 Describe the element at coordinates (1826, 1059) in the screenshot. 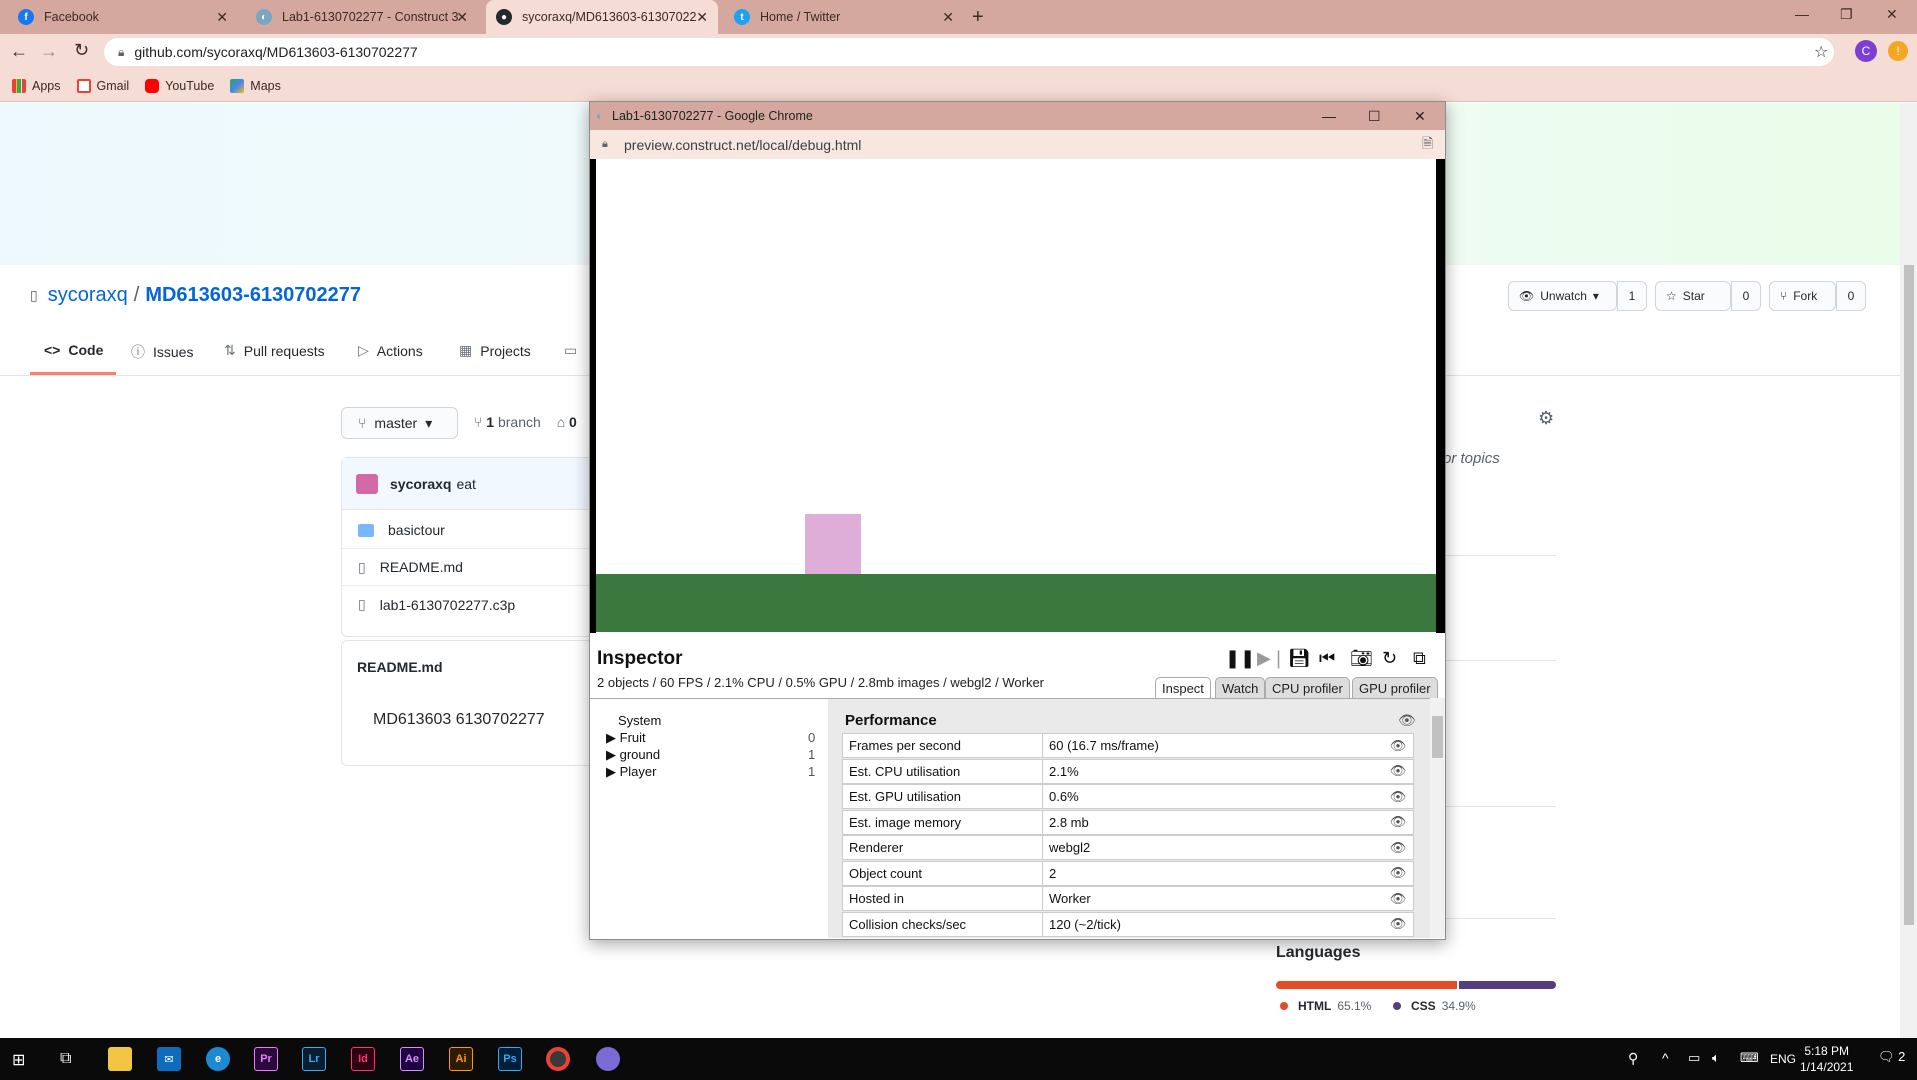

I see `clock: 5:18 PM 1/14/2021` at that location.